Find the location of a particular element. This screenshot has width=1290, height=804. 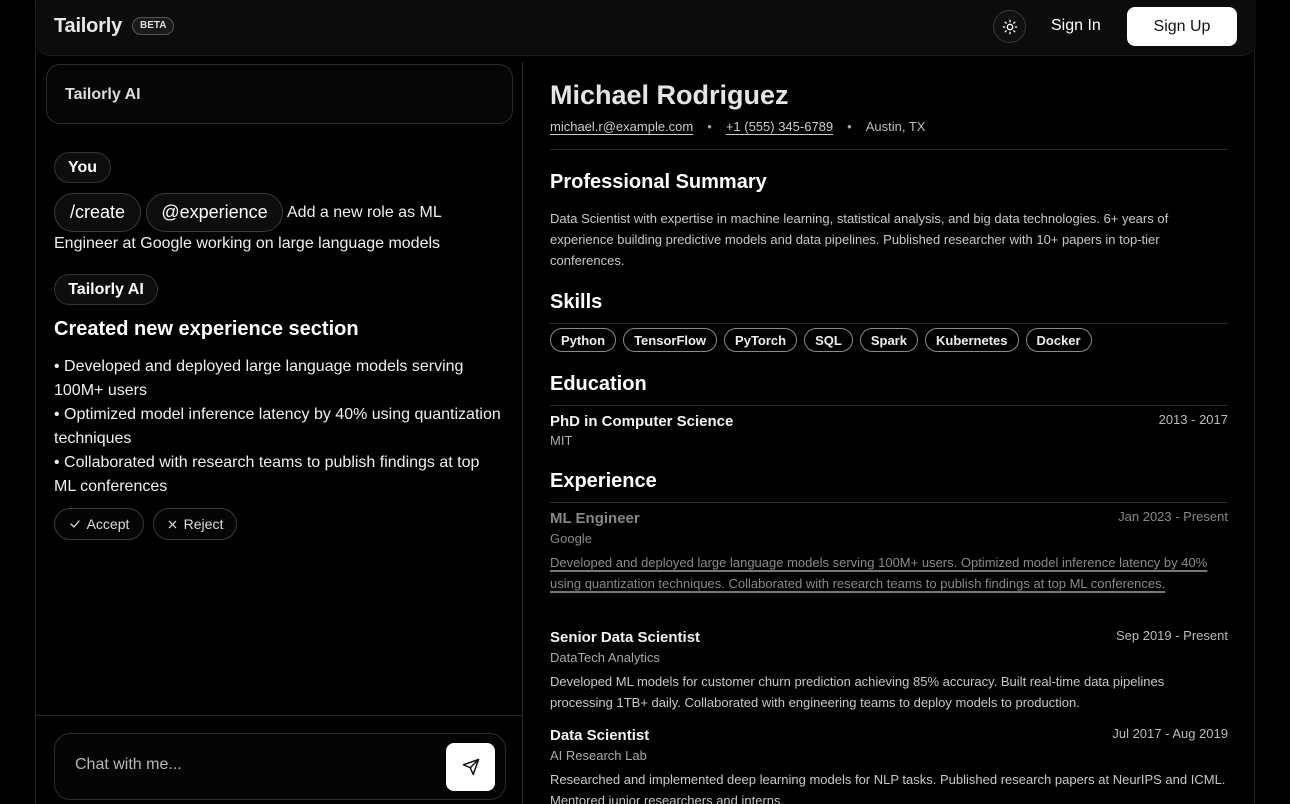

location: Austin, TX is located at coordinates (895, 126).